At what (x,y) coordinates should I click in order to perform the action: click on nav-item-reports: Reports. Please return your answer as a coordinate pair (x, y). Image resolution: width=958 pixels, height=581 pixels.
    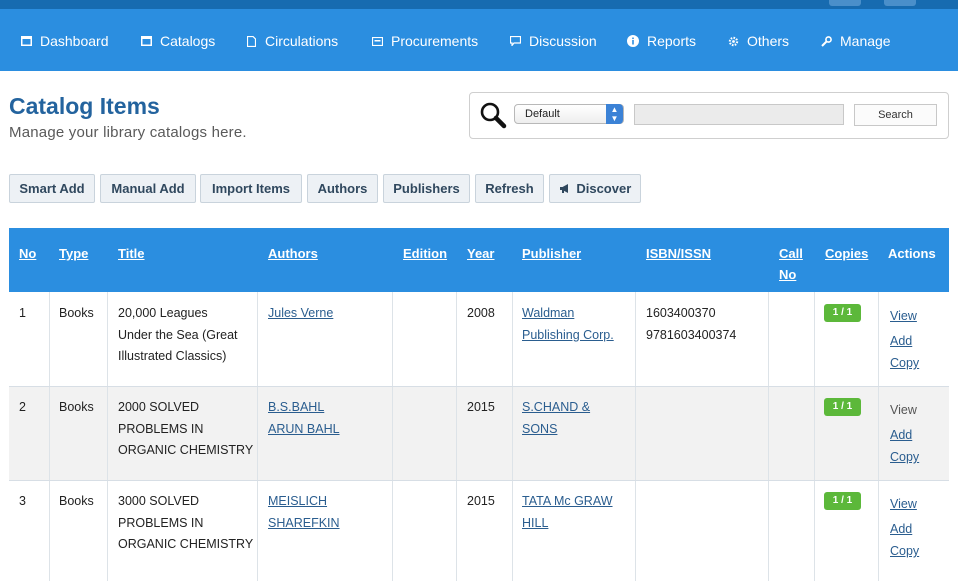
    Looking at the image, I should click on (661, 41).